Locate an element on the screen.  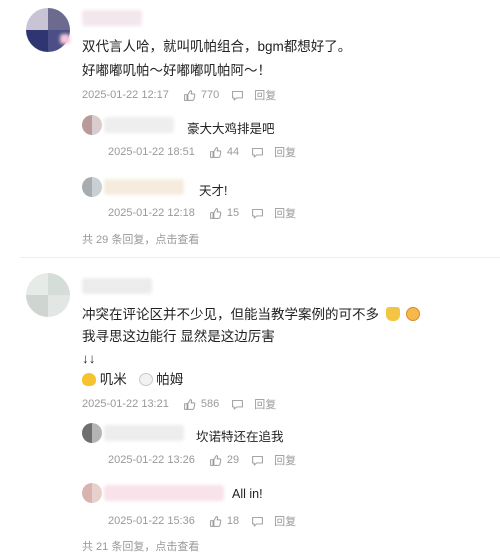
like-button: 770 is located at coordinates (201, 95).